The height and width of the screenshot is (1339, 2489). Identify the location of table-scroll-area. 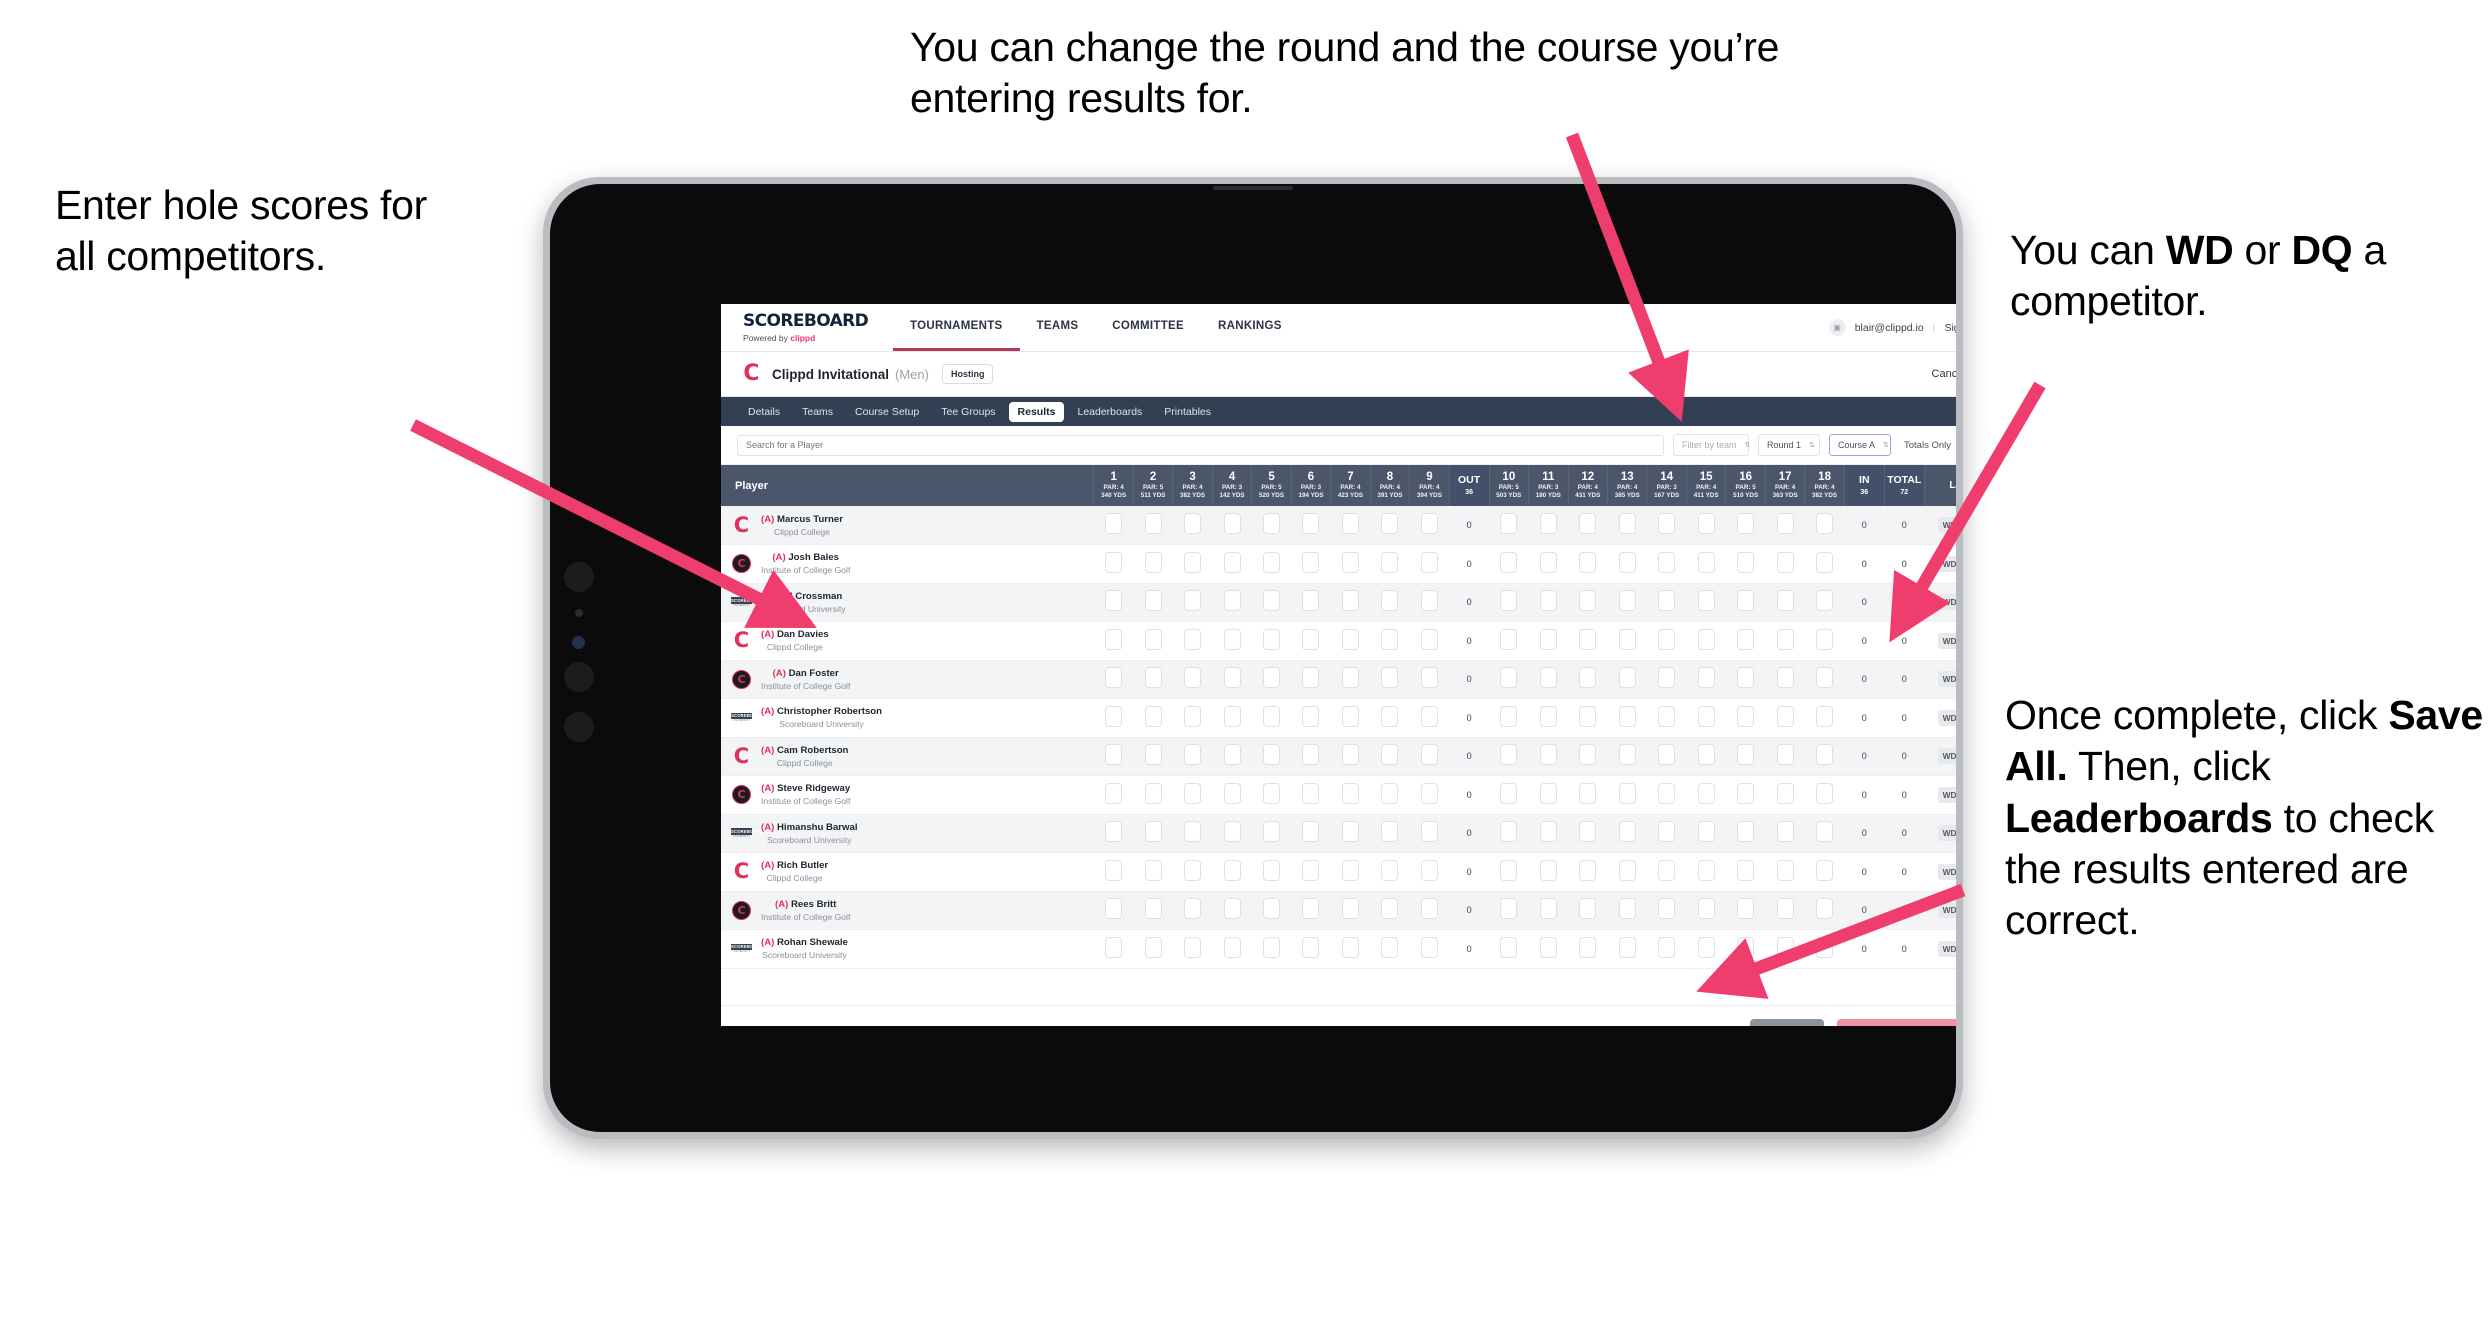
(1338, 987).